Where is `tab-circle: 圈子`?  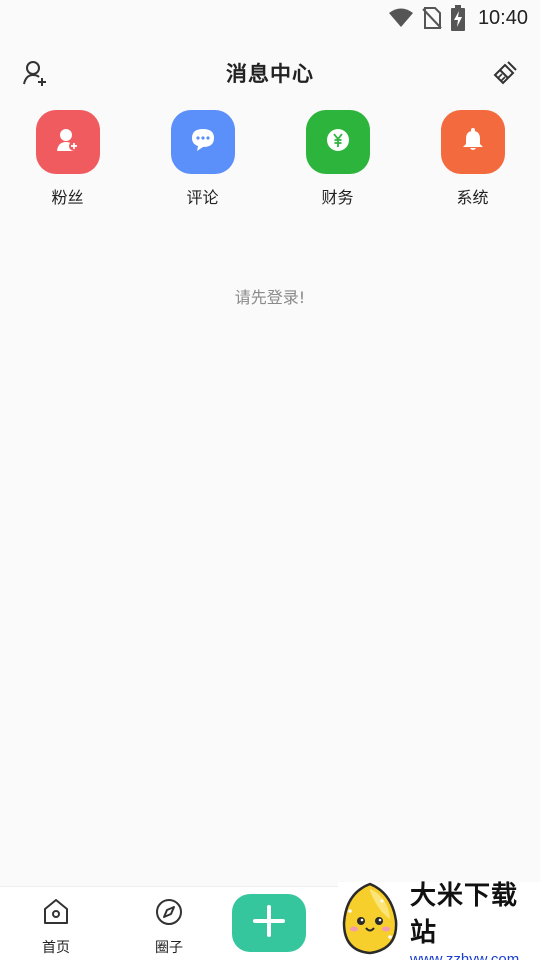
tab-circle: 圈子 is located at coordinates (169, 927).